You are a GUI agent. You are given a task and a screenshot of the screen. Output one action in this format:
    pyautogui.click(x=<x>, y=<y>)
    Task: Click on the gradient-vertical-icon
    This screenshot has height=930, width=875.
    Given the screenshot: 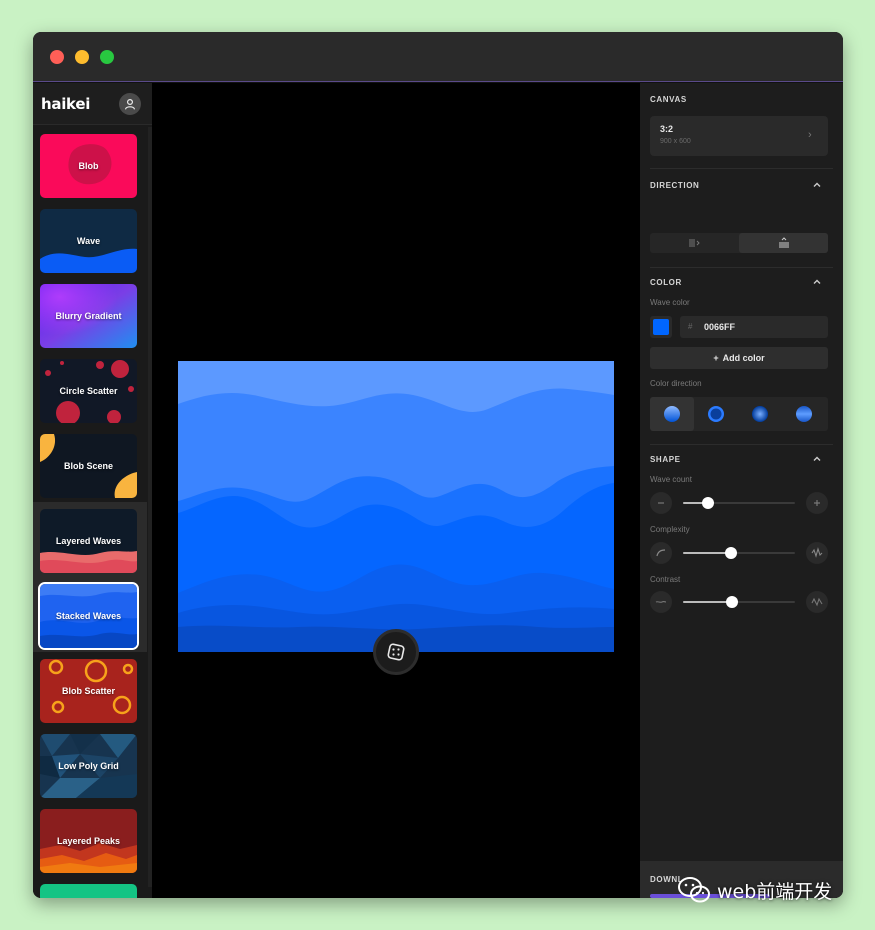 What is the action you would take?
    pyautogui.click(x=672, y=414)
    